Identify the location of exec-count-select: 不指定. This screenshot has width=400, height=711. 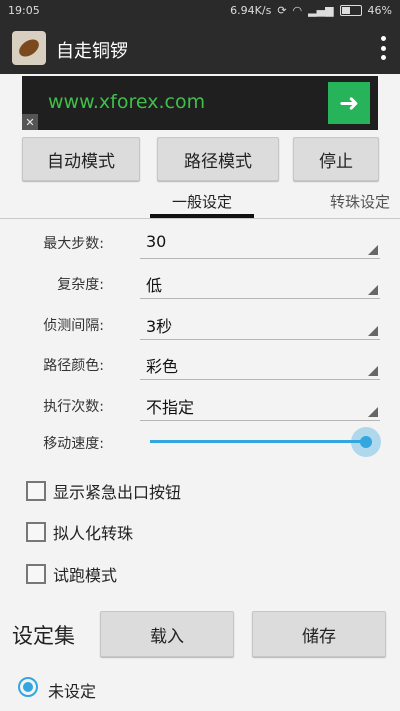
(260, 405).